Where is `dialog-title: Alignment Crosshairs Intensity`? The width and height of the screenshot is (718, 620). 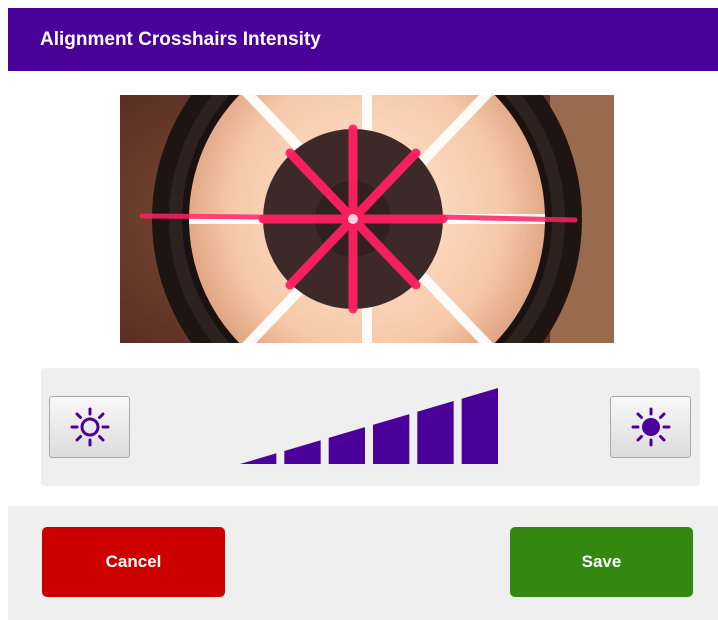 dialog-title: Alignment Crosshairs Intensity is located at coordinates (180, 39).